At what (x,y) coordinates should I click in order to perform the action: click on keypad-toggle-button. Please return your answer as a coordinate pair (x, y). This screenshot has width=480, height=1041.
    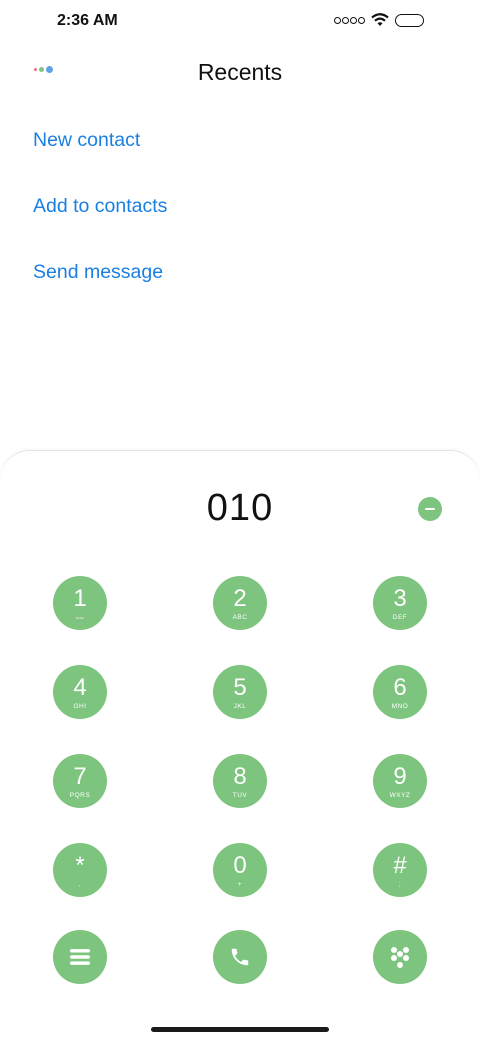
    Looking at the image, I should click on (400, 957).